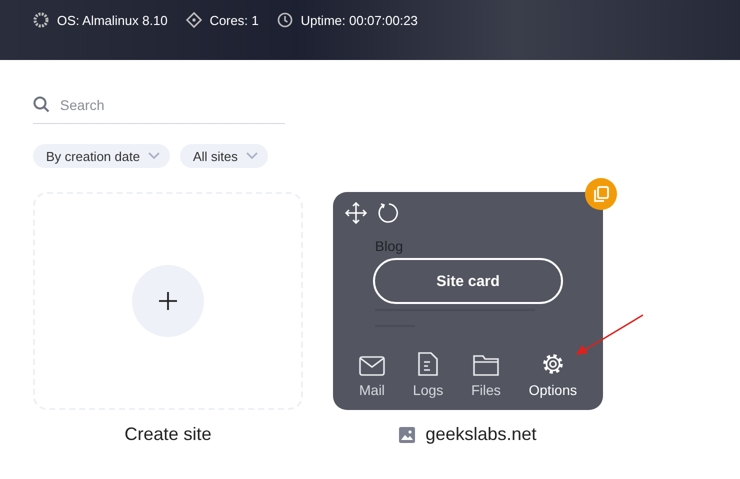  I want to click on card-action: Options, so click(552, 372).